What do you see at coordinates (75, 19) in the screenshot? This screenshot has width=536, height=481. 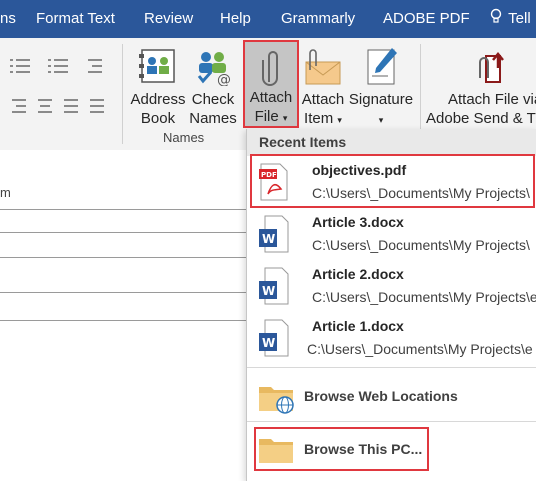 I see `tab-format-text: Format Text` at bounding box center [75, 19].